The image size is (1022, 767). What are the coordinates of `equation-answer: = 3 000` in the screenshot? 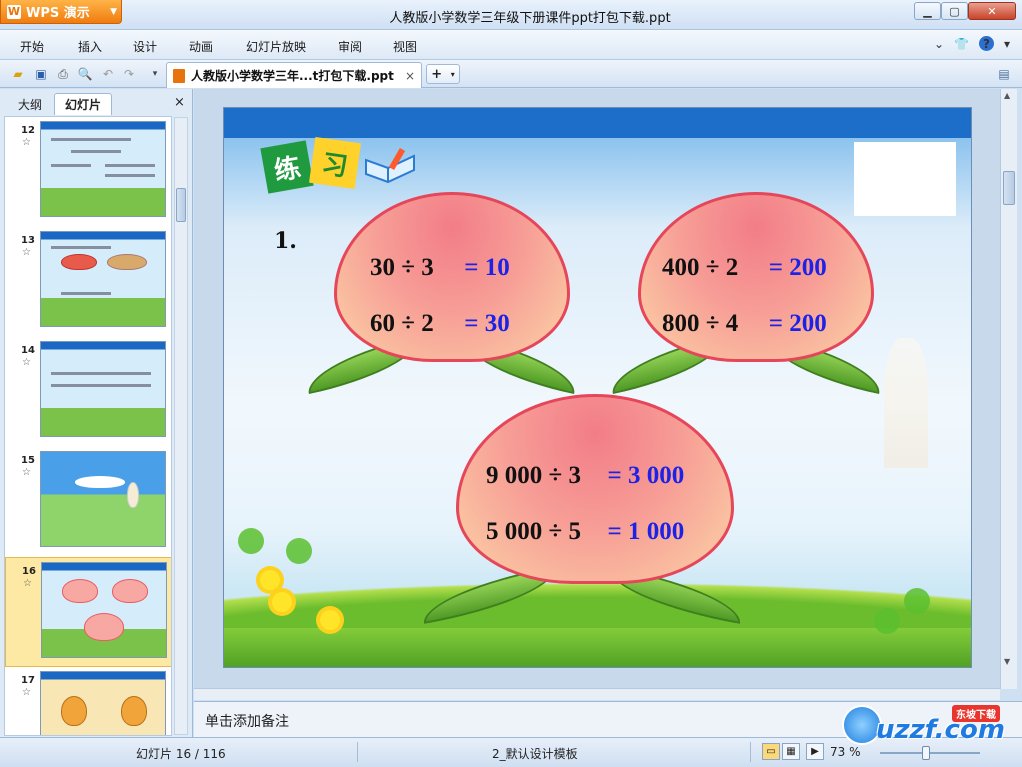 It's located at (646, 475).